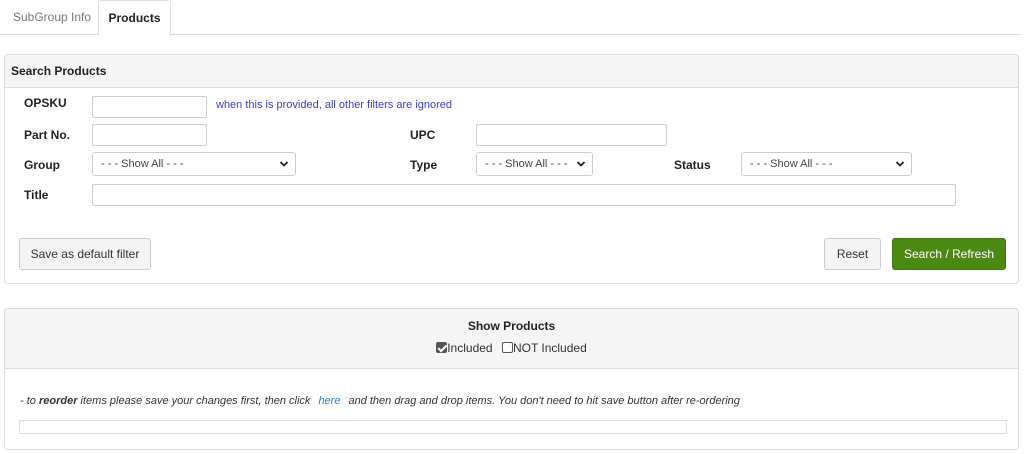  What do you see at coordinates (470, 348) in the screenshot?
I see `included-label: Included` at bounding box center [470, 348].